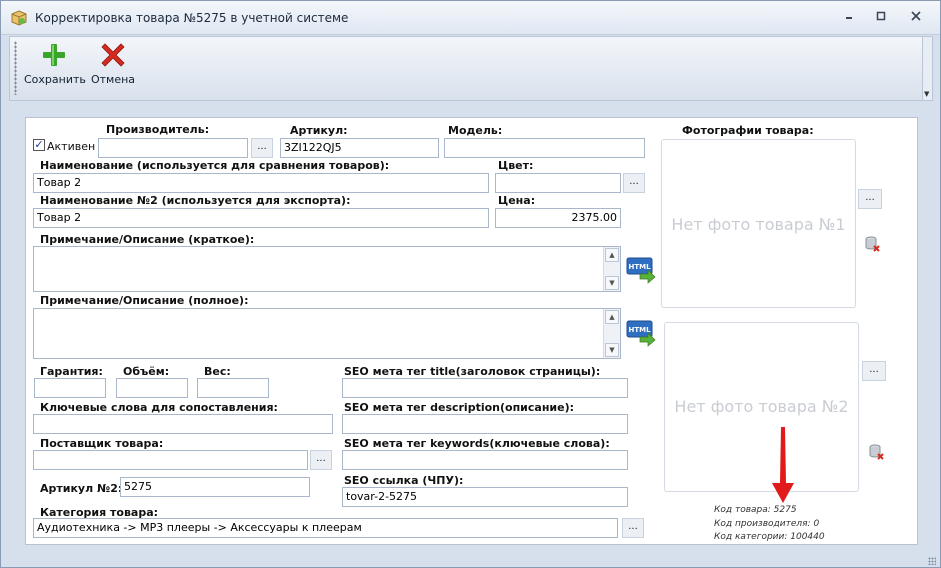  I want to click on toolbar-grip, so click(15, 68).